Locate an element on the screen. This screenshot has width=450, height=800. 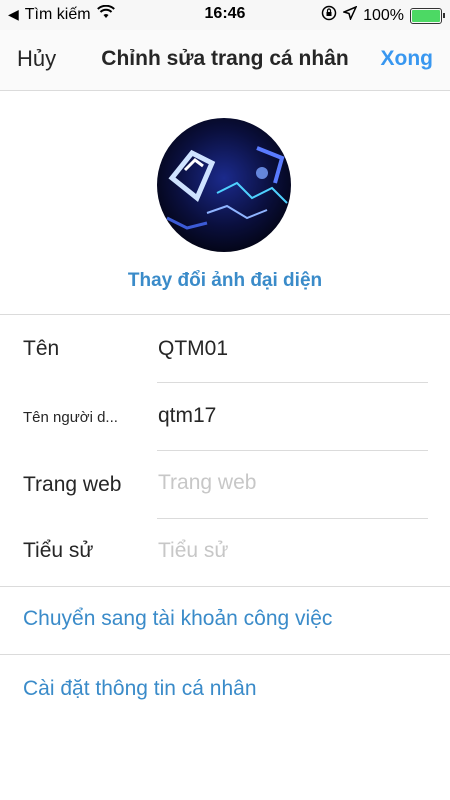
website-label: Trang web is located at coordinates (72, 484).